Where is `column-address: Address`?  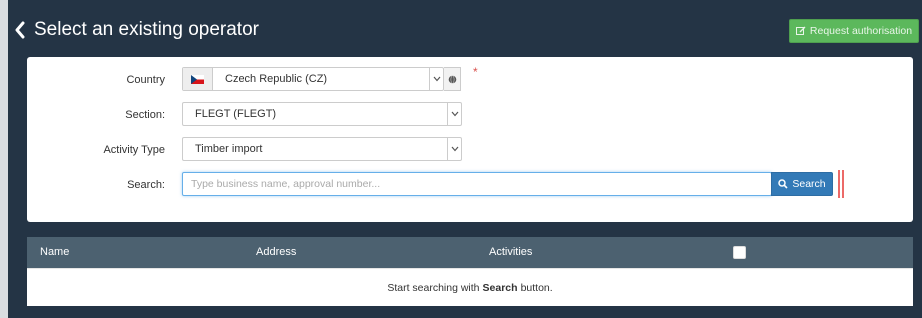
column-address: Address is located at coordinates (276, 252).